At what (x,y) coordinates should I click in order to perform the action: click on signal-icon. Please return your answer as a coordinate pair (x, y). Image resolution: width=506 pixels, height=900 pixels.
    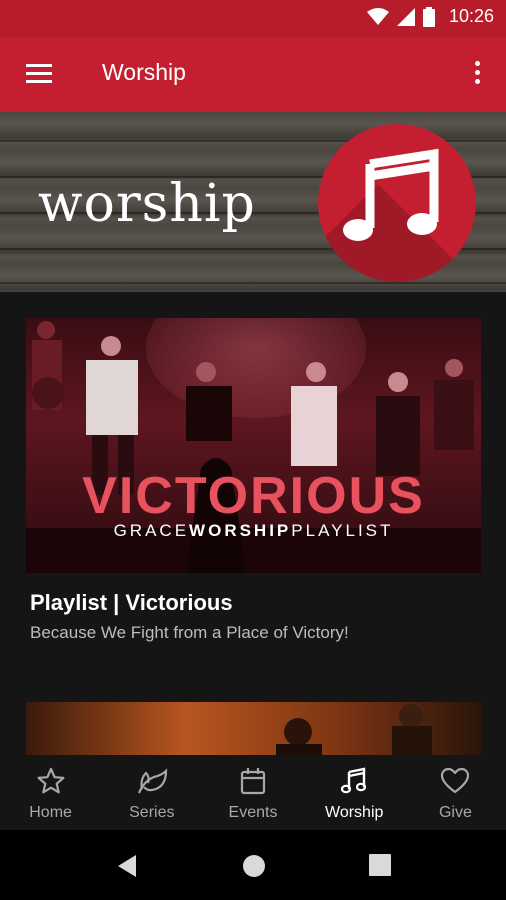
    Looking at the image, I should click on (405, 16).